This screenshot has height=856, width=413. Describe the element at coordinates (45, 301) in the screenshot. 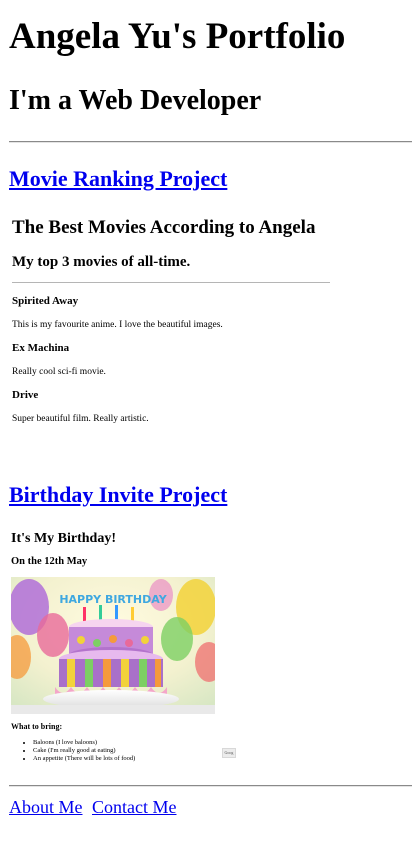

I see `movie-title: Spirited Away` at that location.